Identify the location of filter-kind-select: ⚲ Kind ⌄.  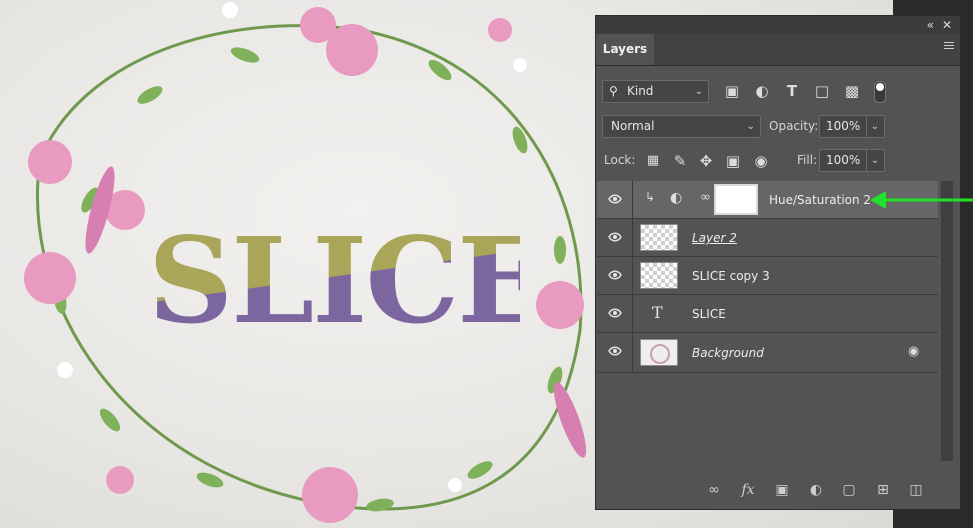
(655, 91).